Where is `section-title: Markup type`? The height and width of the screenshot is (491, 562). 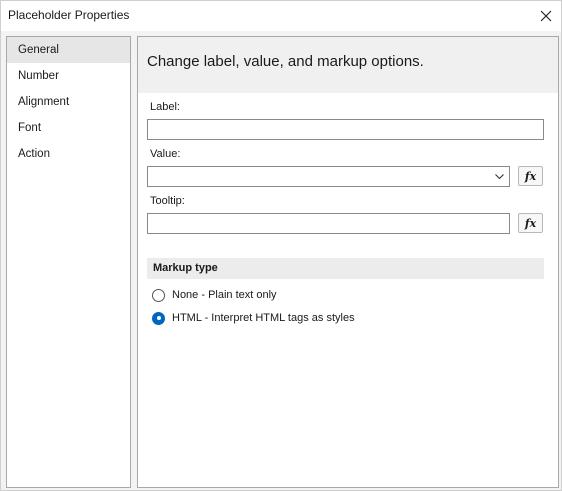 section-title: Markup type is located at coordinates (185, 268).